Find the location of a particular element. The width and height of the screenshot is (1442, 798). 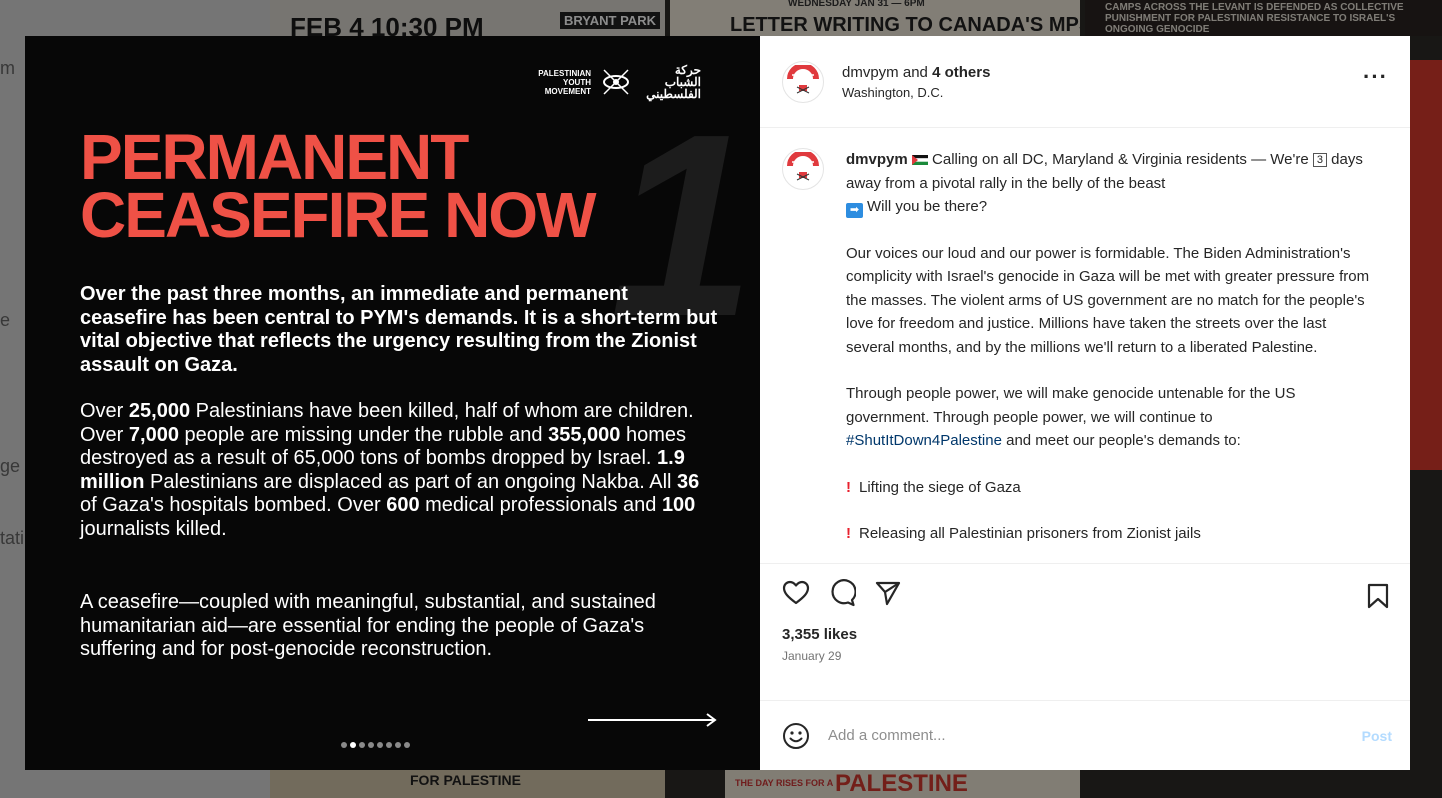

share-send-icon is located at coordinates (888, 593).